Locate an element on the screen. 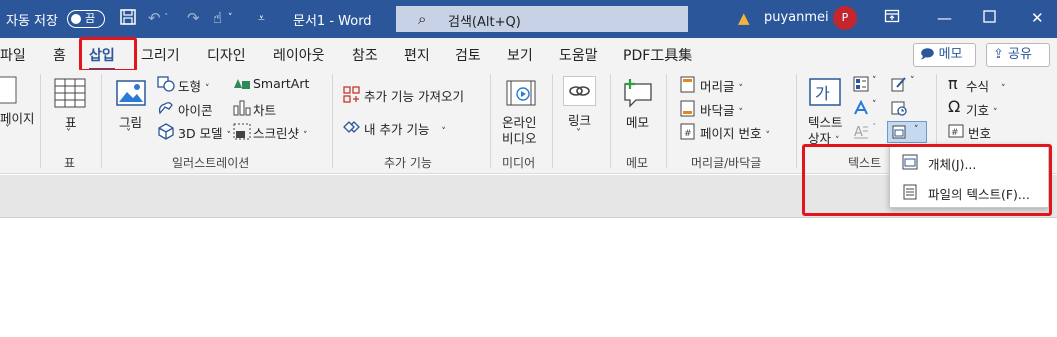 This screenshot has height=337, width=1057. new-comment-button: 메모 is located at coordinates (637, 121).